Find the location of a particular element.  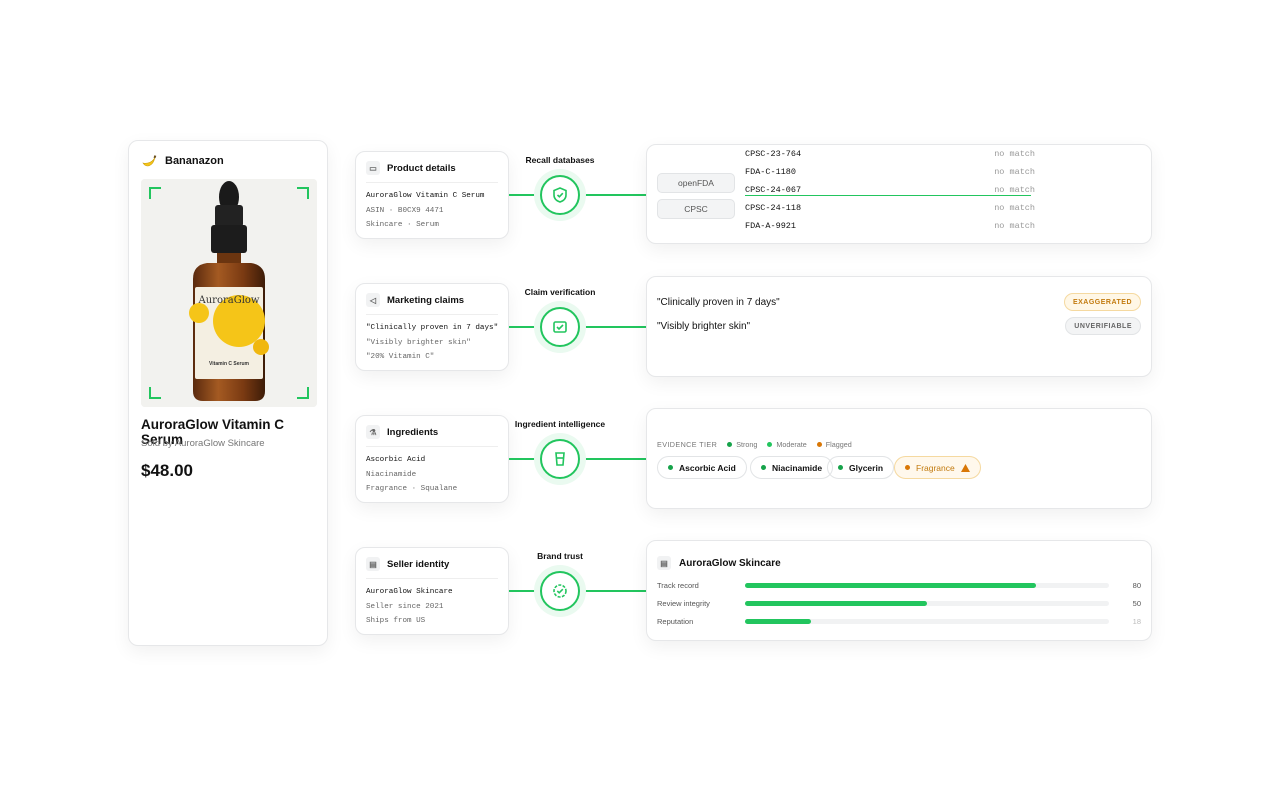

claim-tag-exaggerated: EXAGGERATED is located at coordinates (1102, 302).